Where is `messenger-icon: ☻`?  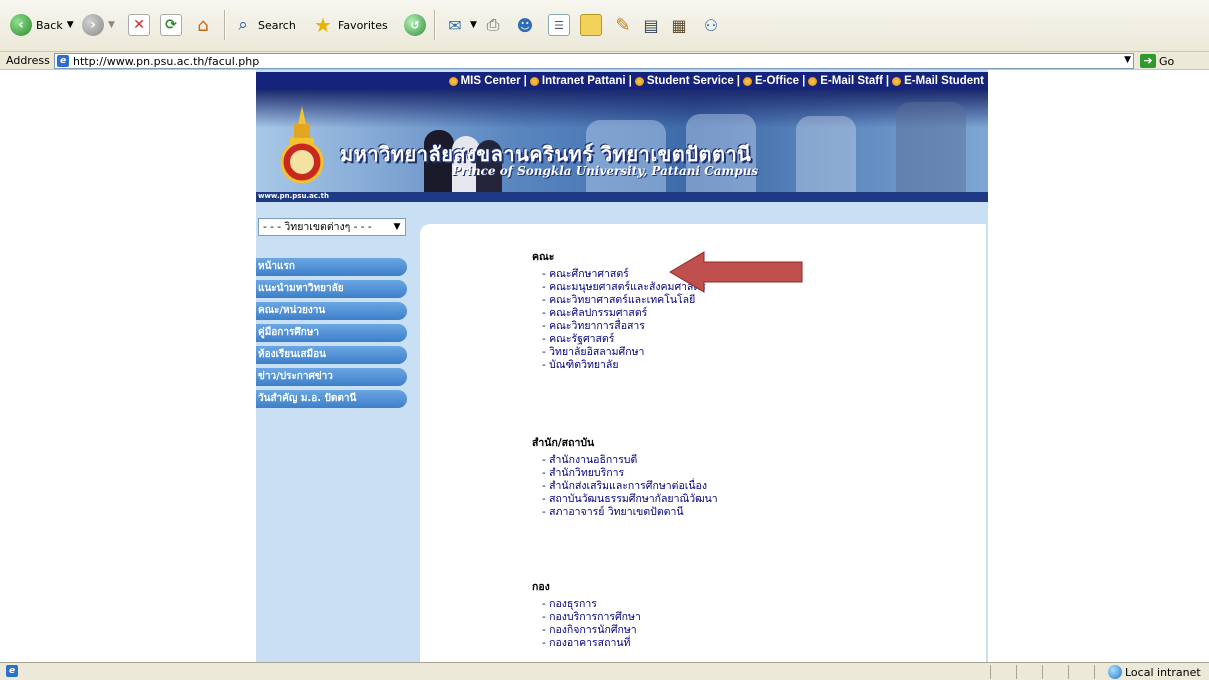
messenger-icon: ☻ is located at coordinates (525, 25).